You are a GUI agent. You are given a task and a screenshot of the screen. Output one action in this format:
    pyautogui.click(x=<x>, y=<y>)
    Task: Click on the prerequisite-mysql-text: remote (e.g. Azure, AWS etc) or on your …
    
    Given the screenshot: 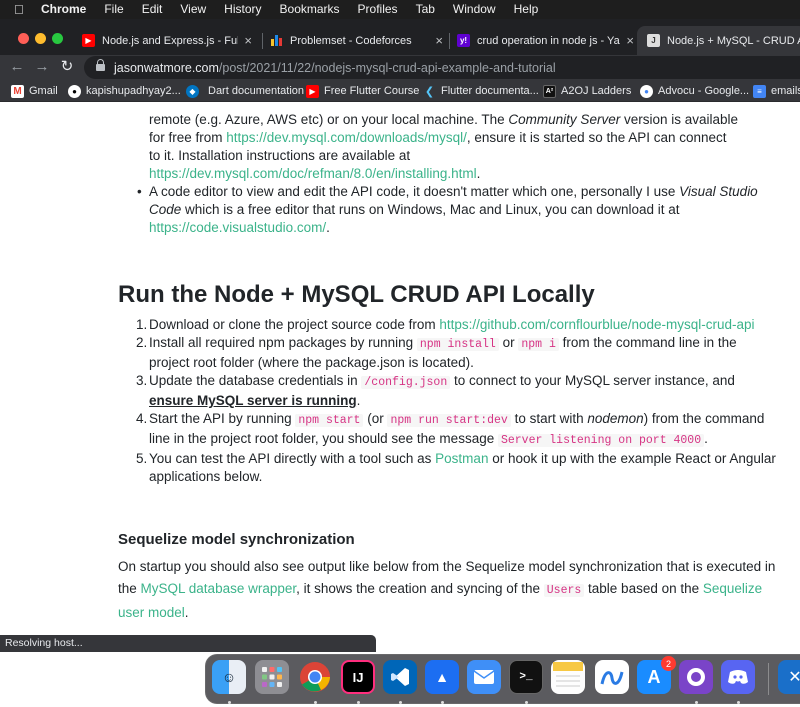 What is the action you would take?
    pyautogui.click(x=469, y=147)
    